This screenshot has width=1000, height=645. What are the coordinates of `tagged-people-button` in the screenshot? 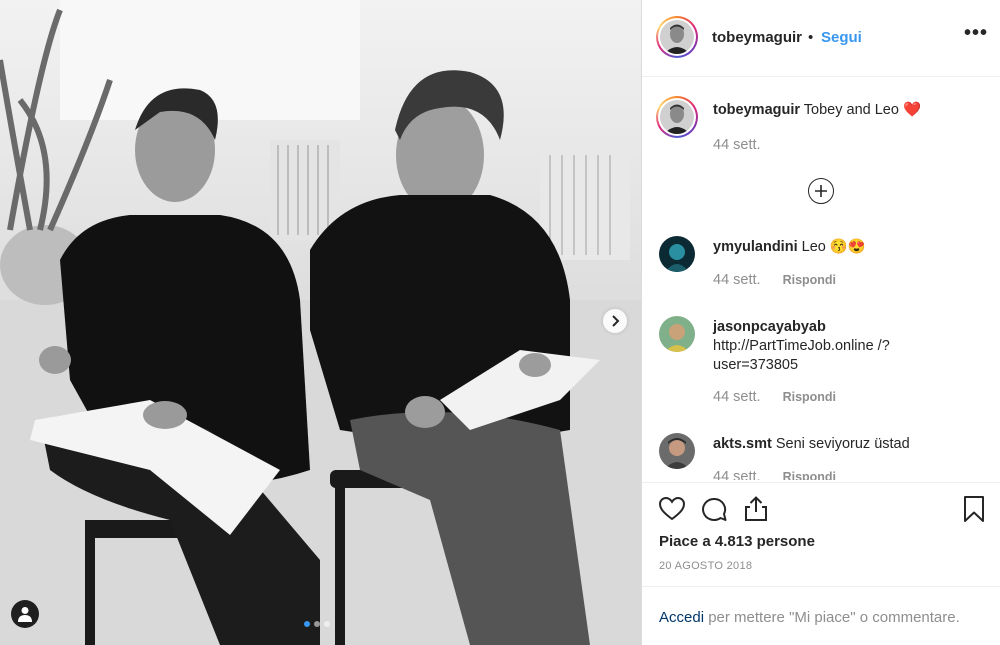 It's located at (25, 614).